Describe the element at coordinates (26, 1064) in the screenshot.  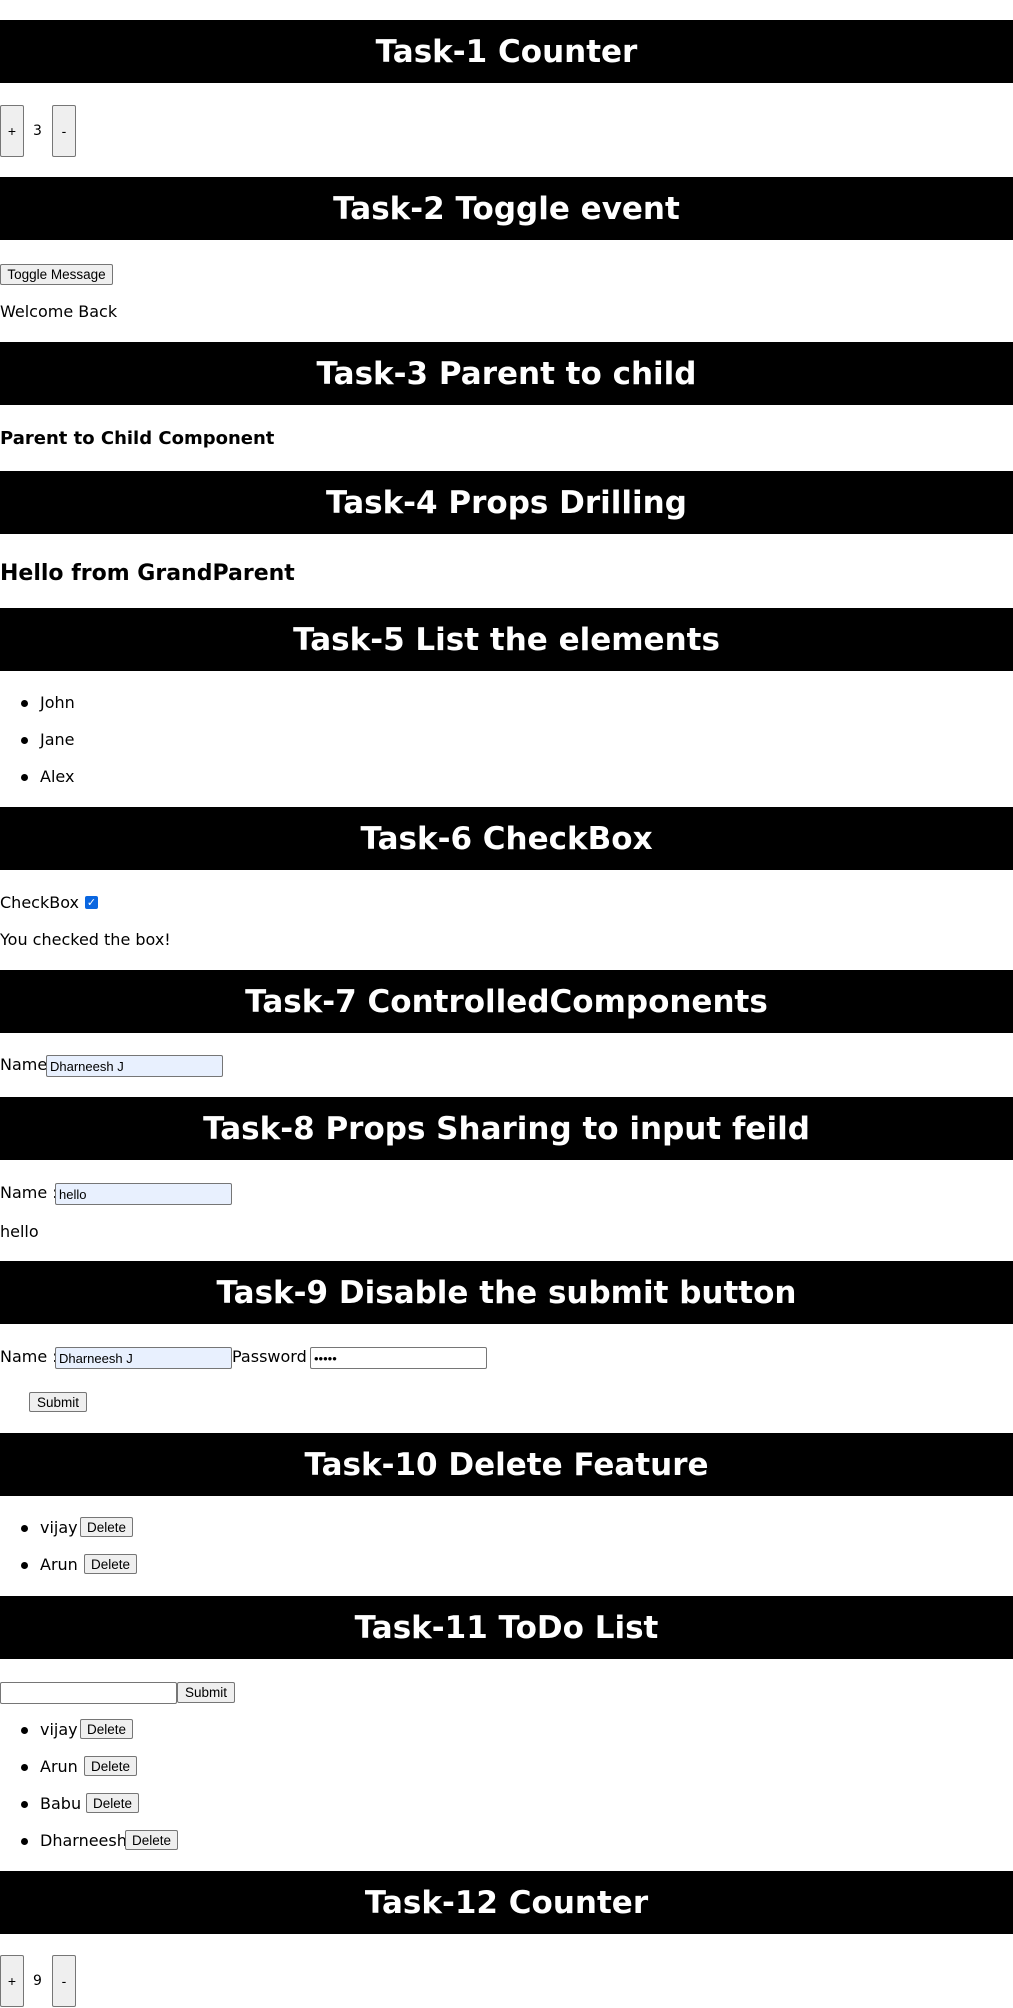
I see `name-label: Name:` at that location.